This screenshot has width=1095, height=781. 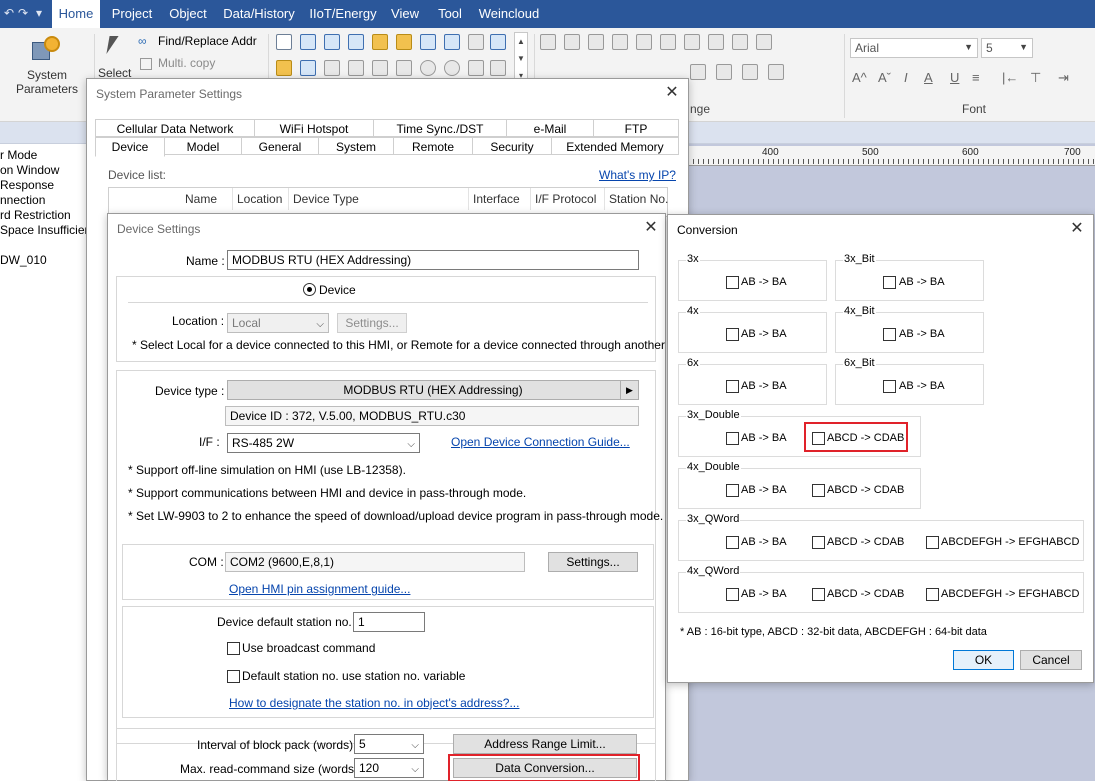 I want to click on redo-icon: ↷, so click(x=23, y=13).